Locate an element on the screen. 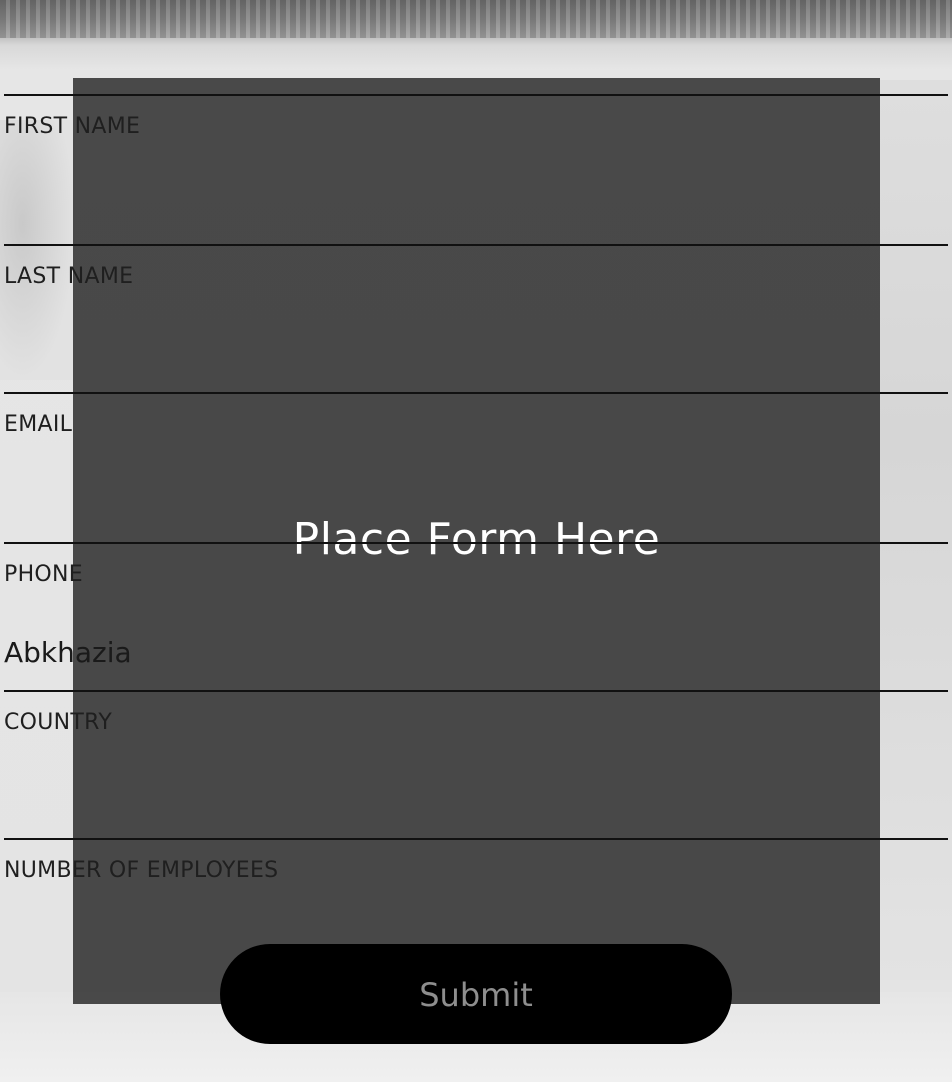 The image size is (952, 1082). first-name-label: FIRST NAME is located at coordinates (72, 126).